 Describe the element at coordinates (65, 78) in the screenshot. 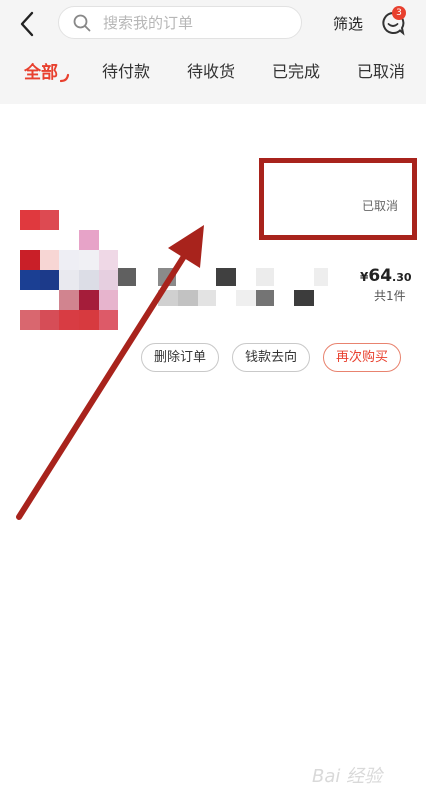

I see `active-tab-indicator` at that location.